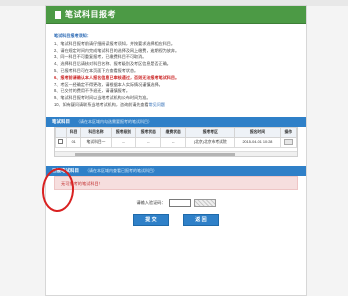 The height and width of the screenshot is (296, 348). Describe the element at coordinates (210, 132) in the screenshot. I see `column-header: 报考考区` at that location.